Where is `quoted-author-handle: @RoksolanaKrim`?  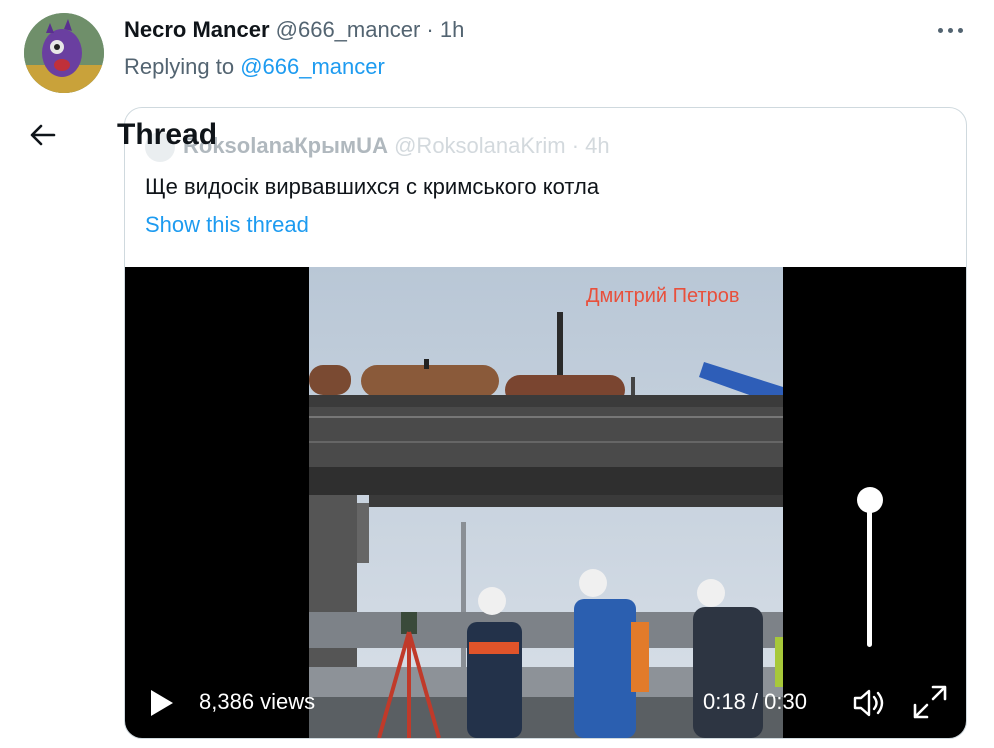
quoted-author-handle: @RoksolanaKrim is located at coordinates (480, 145).